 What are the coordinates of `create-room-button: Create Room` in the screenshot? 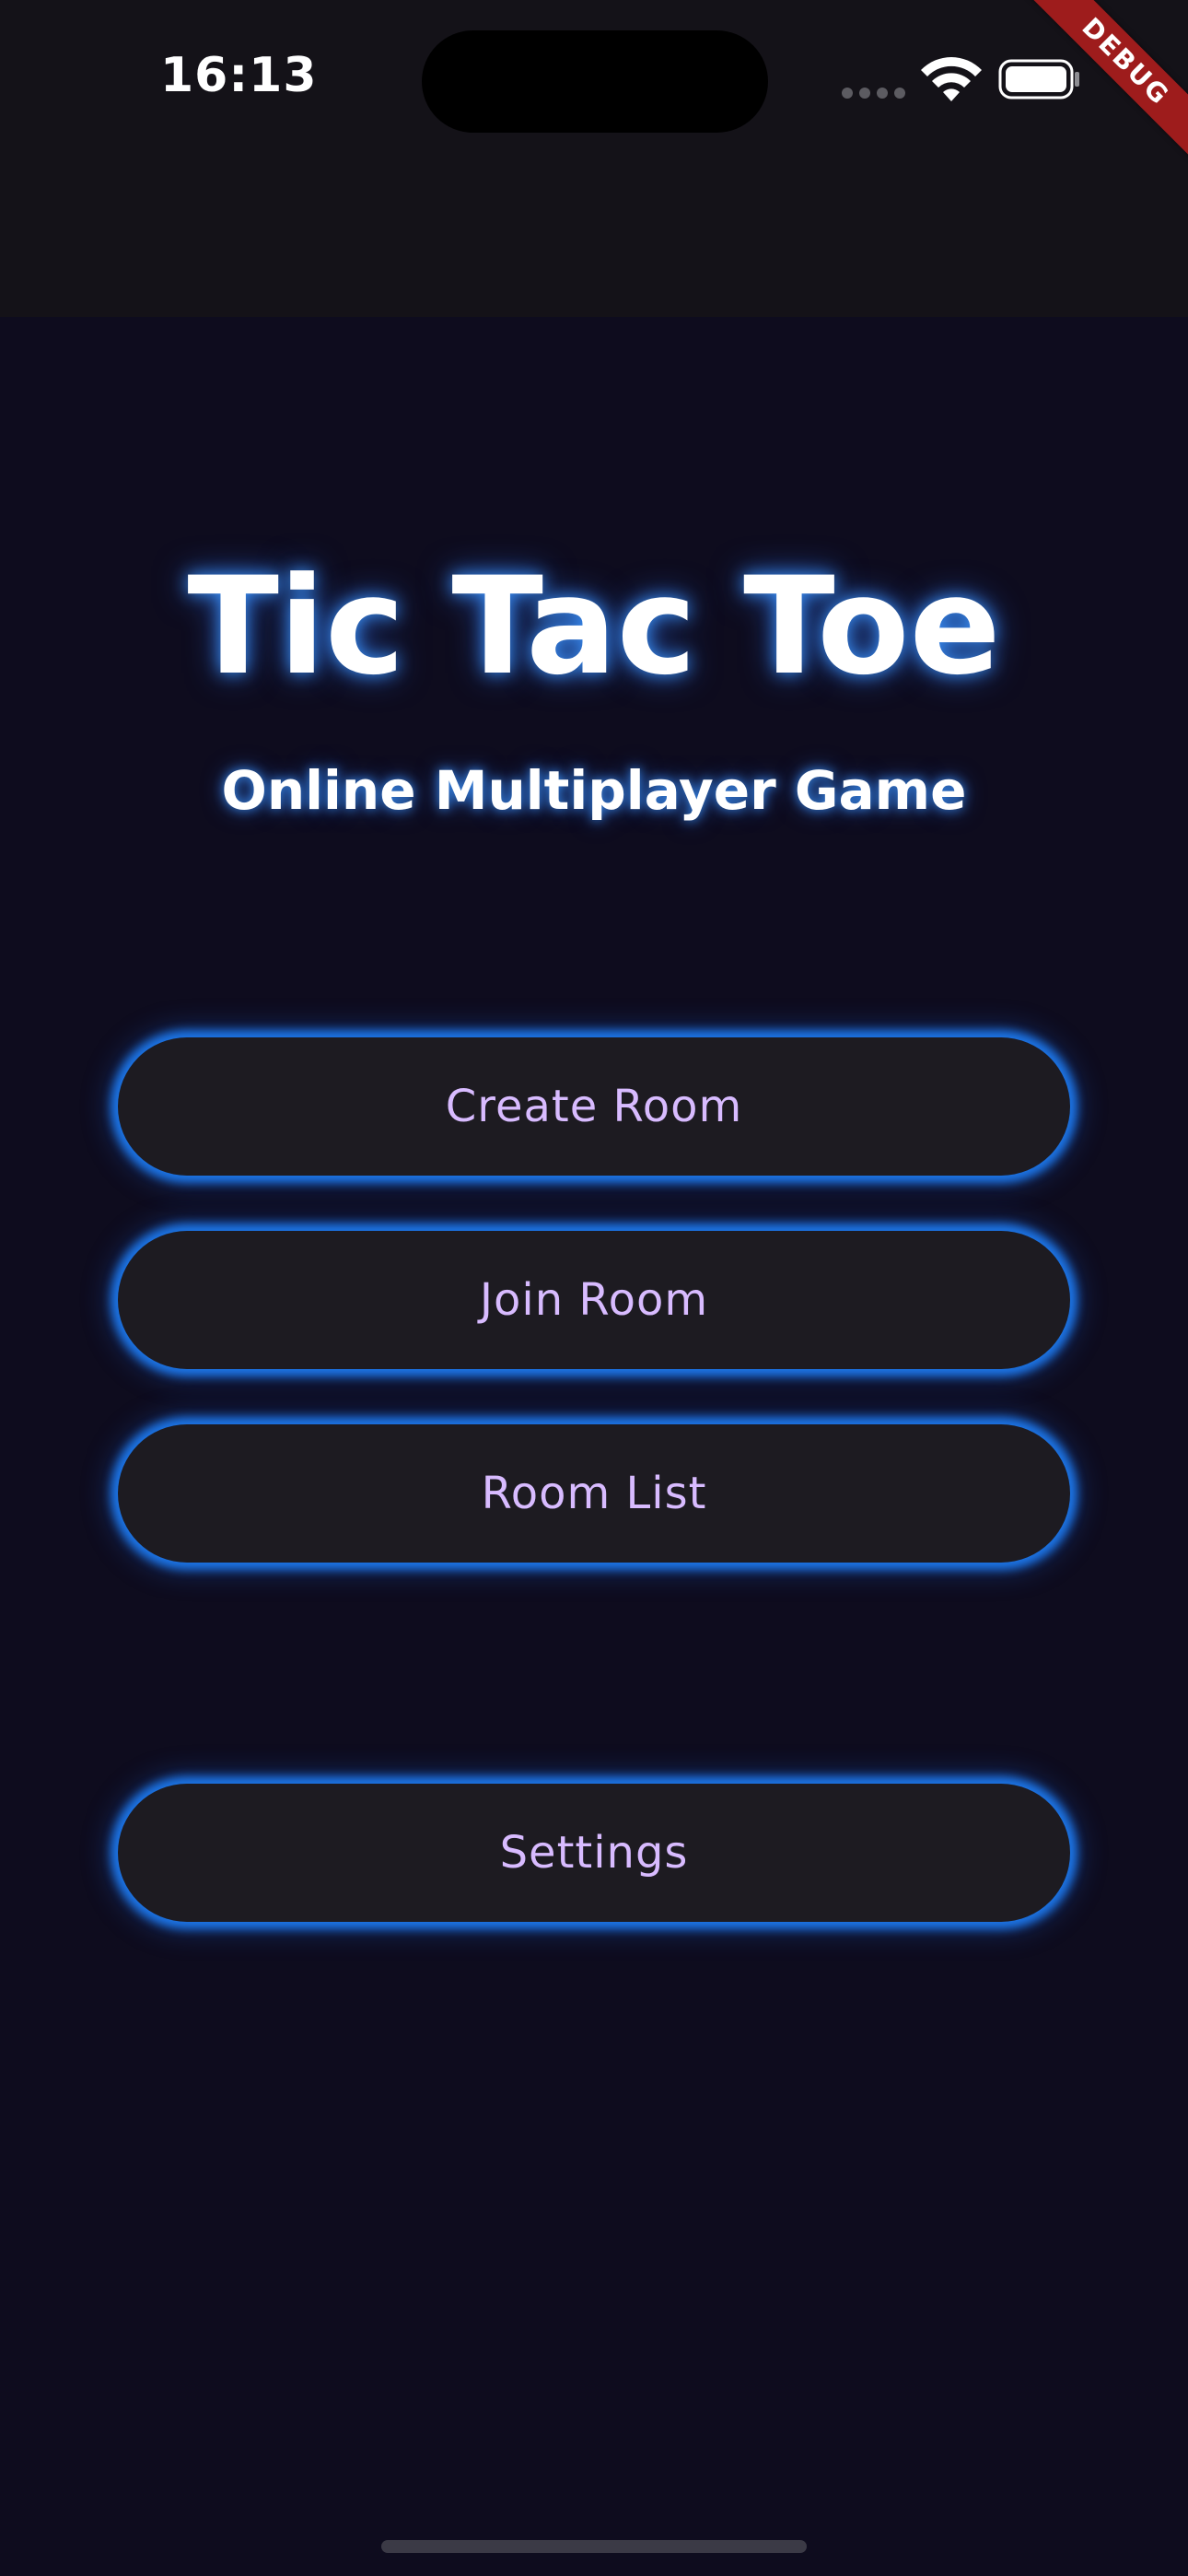 It's located at (594, 1106).